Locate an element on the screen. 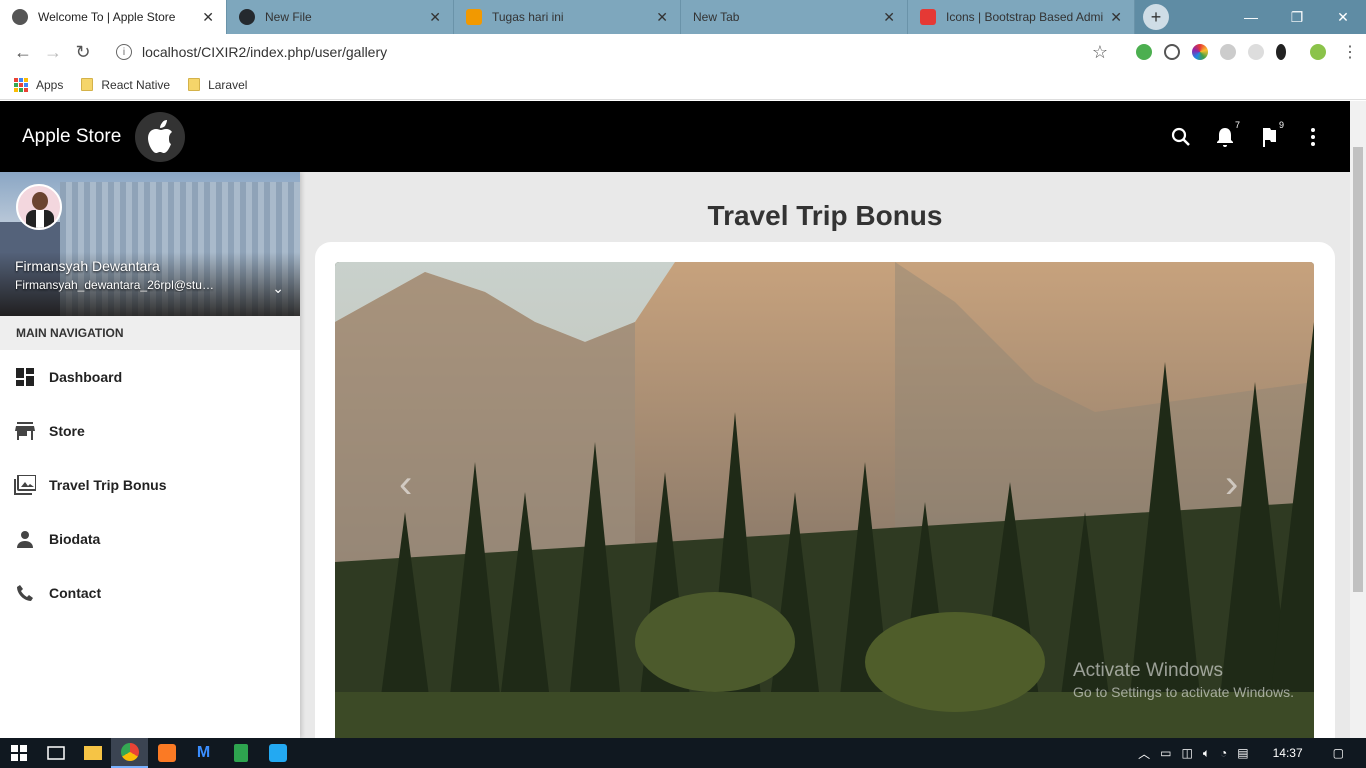 The width and height of the screenshot is (1366, 768). person-icon is located at coordinates (25, 539).